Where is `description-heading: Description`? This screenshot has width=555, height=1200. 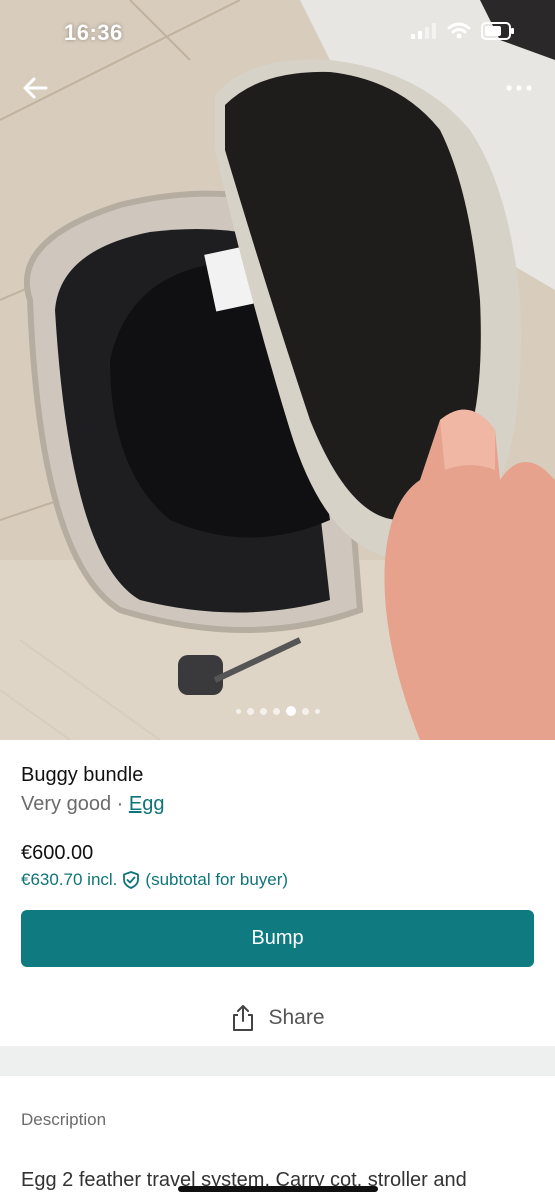 description-heading: Description is located at coordinates (64, 1119).